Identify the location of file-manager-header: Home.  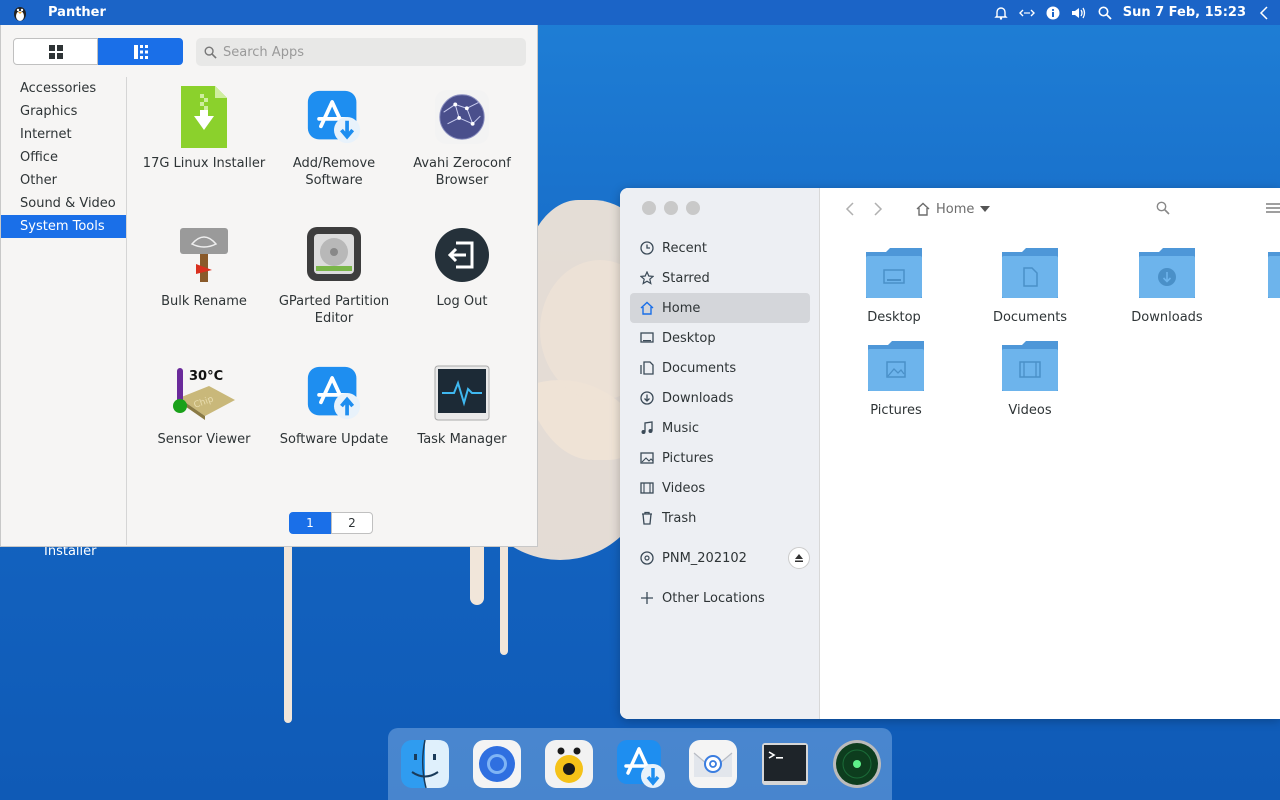
(1050, 209).